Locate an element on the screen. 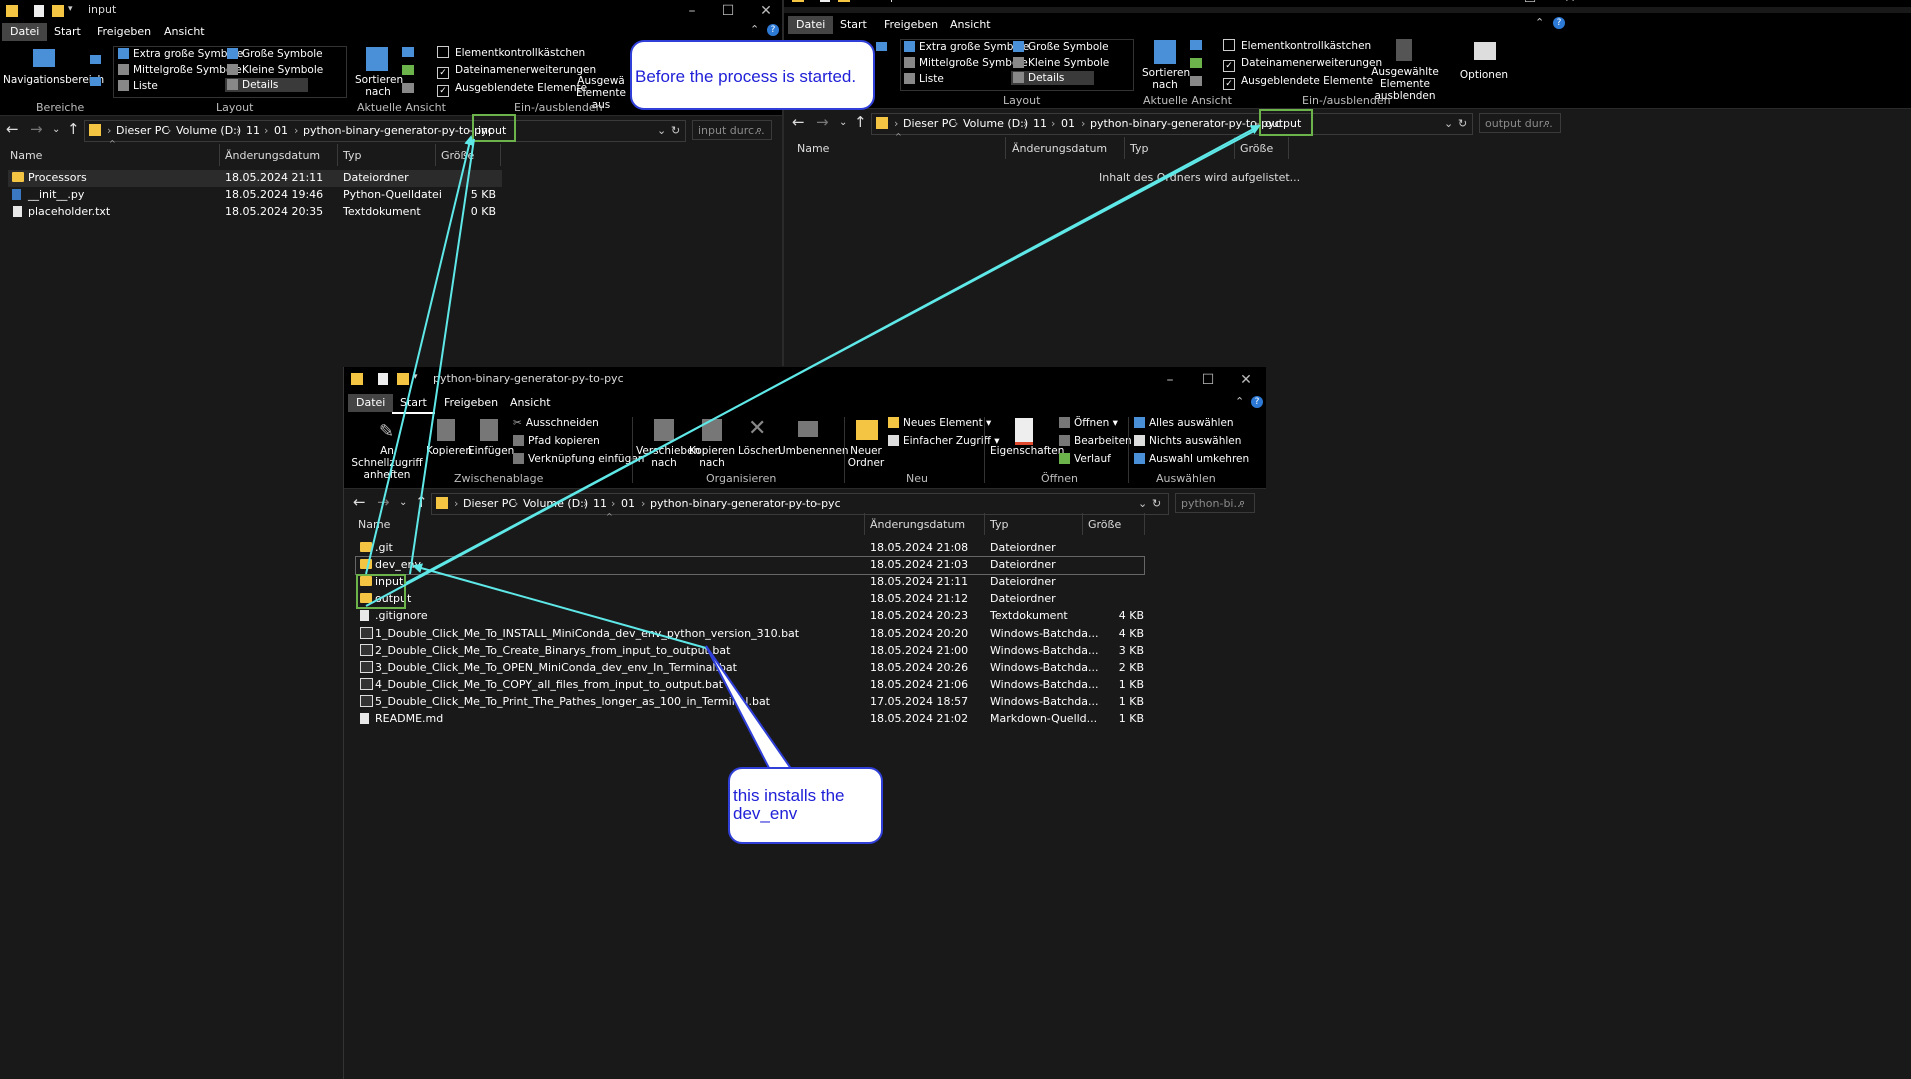  callout-before-process-text: Before the process is started. is located at coordinates (746, 76).